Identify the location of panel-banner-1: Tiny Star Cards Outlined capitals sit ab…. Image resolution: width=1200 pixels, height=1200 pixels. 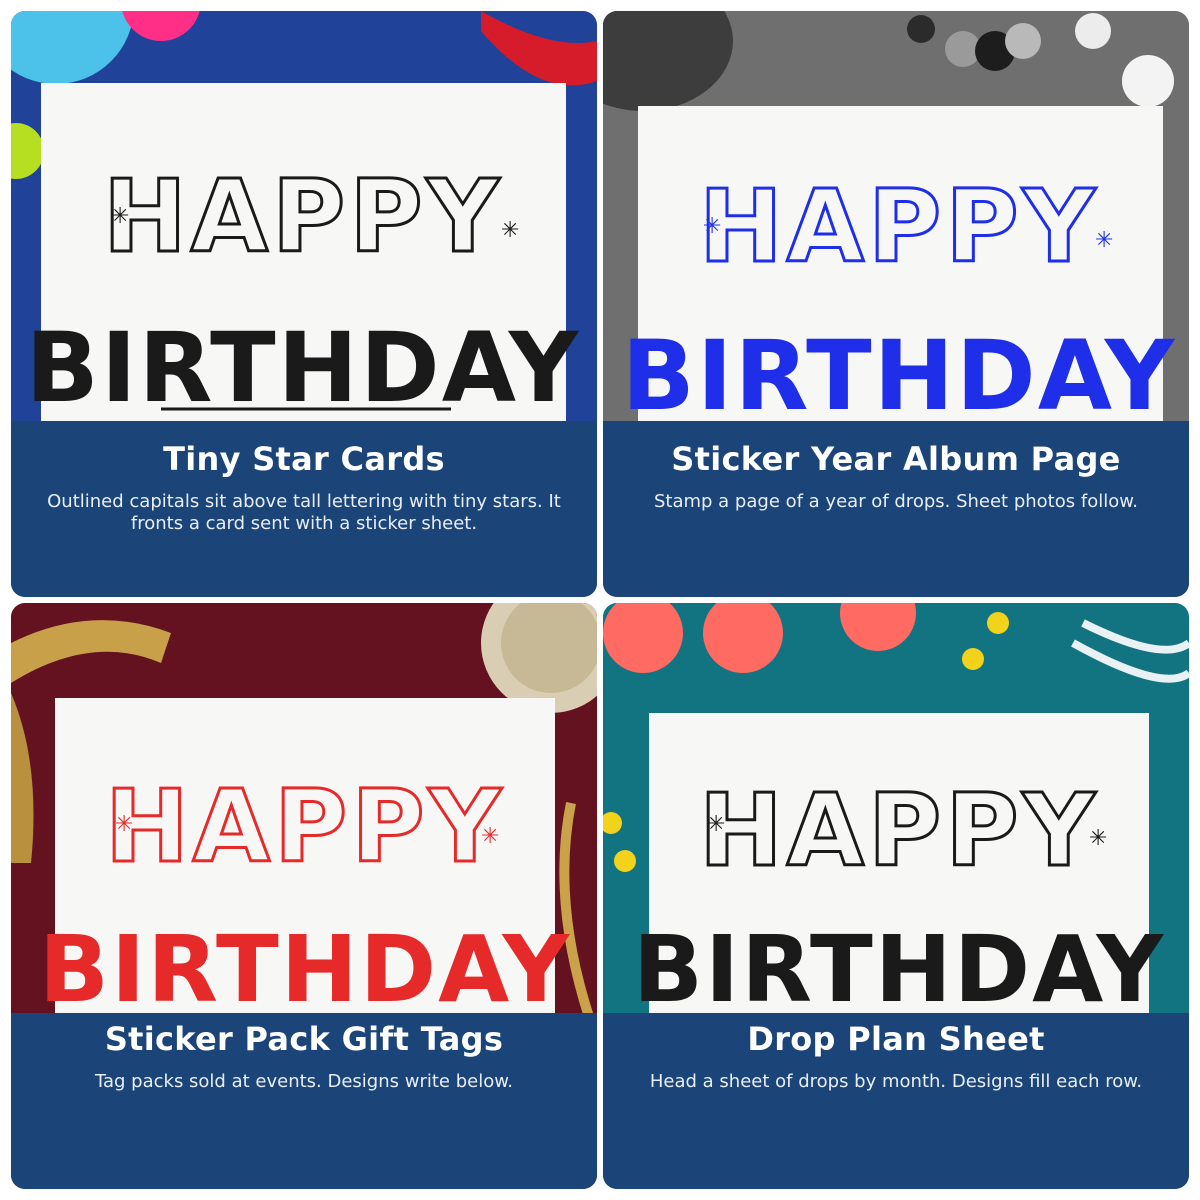
(304, 509).